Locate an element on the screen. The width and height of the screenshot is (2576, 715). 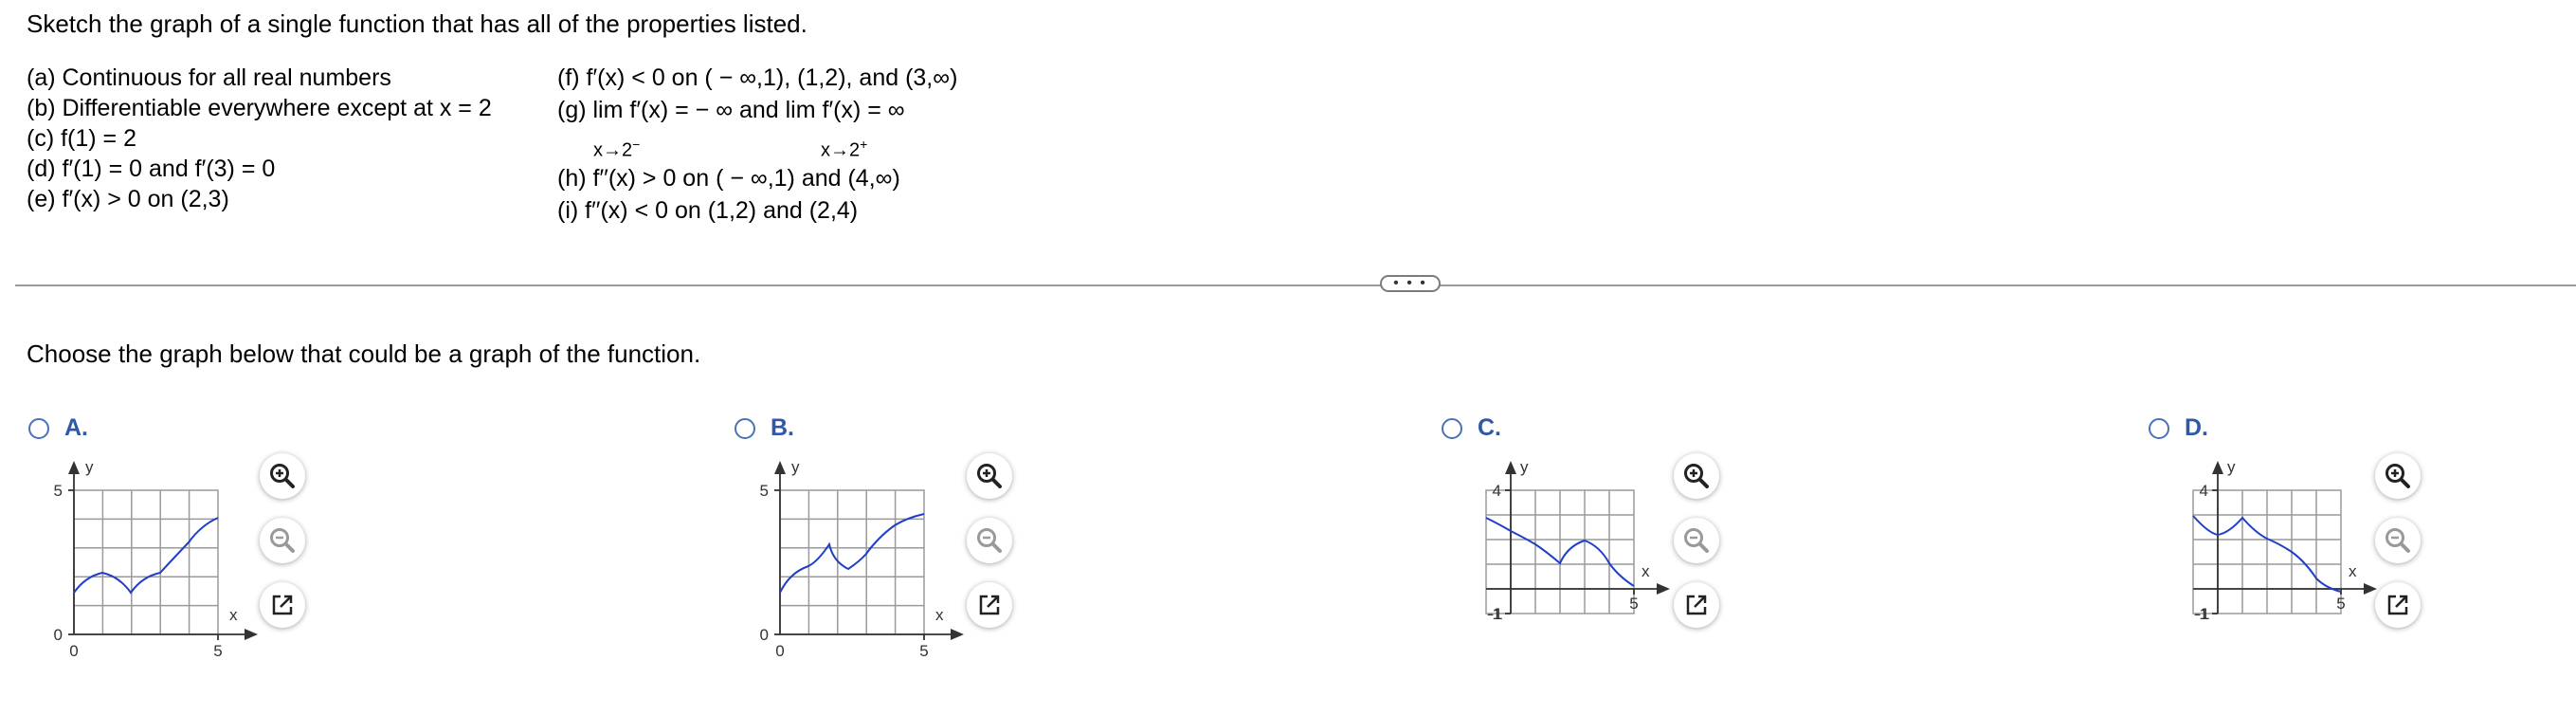
option-c-popout-button is located at coordinates (1696, 605).